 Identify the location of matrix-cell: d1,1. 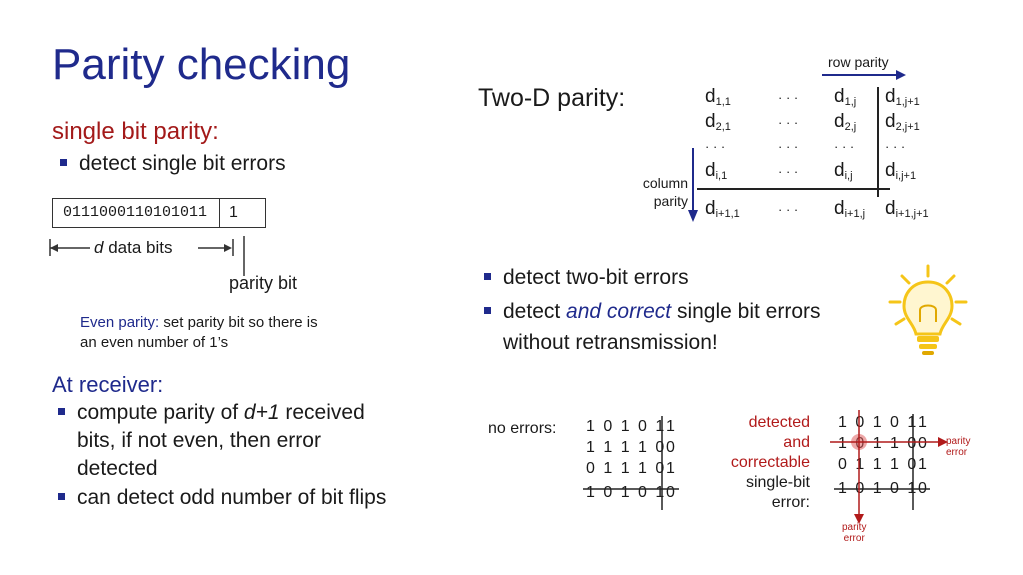
(718, 97).